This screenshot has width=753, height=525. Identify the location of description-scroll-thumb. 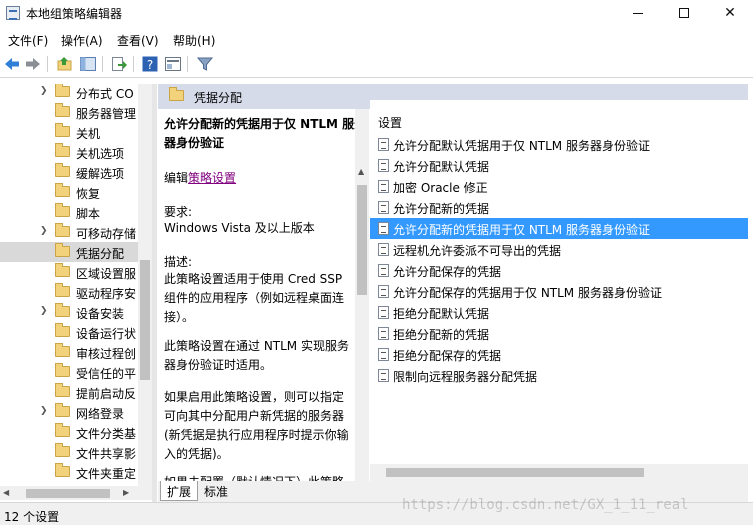
(362, 240).